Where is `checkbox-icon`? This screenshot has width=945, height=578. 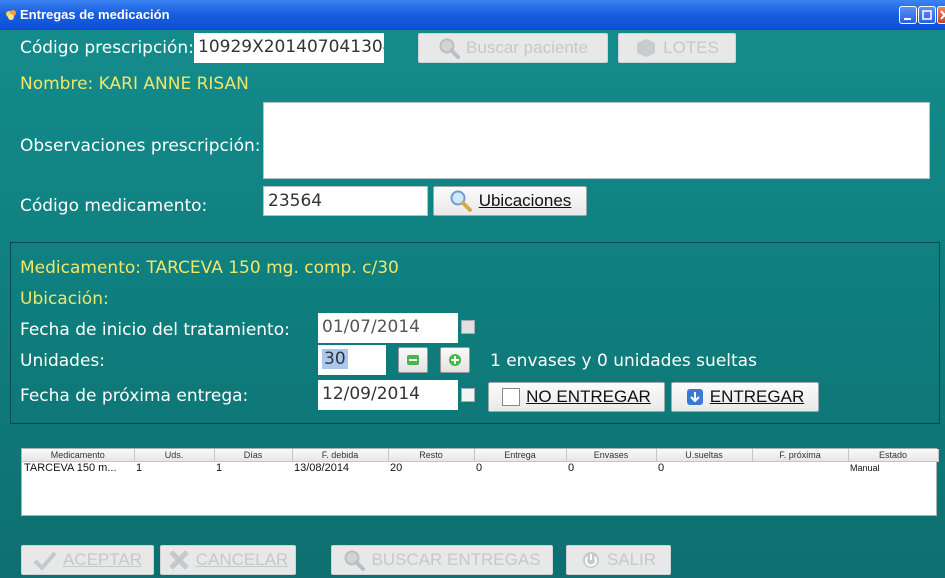 checkbox-icon is located at coordinates (511, 397).